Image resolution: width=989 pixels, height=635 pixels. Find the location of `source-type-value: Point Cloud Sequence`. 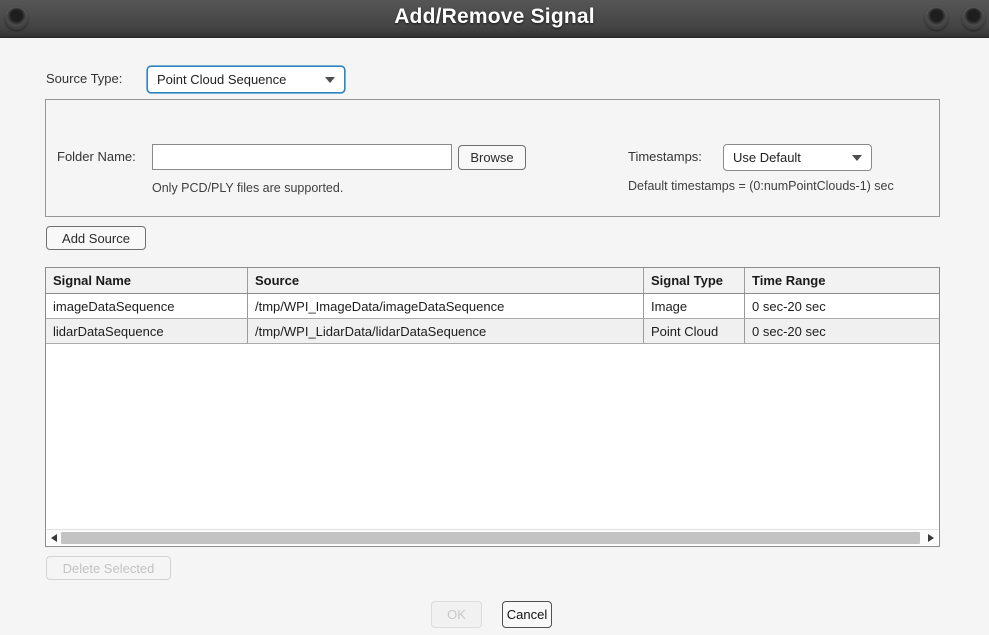

source-type-value: Point Cloud Sequence is located at coordinates (222, 79).